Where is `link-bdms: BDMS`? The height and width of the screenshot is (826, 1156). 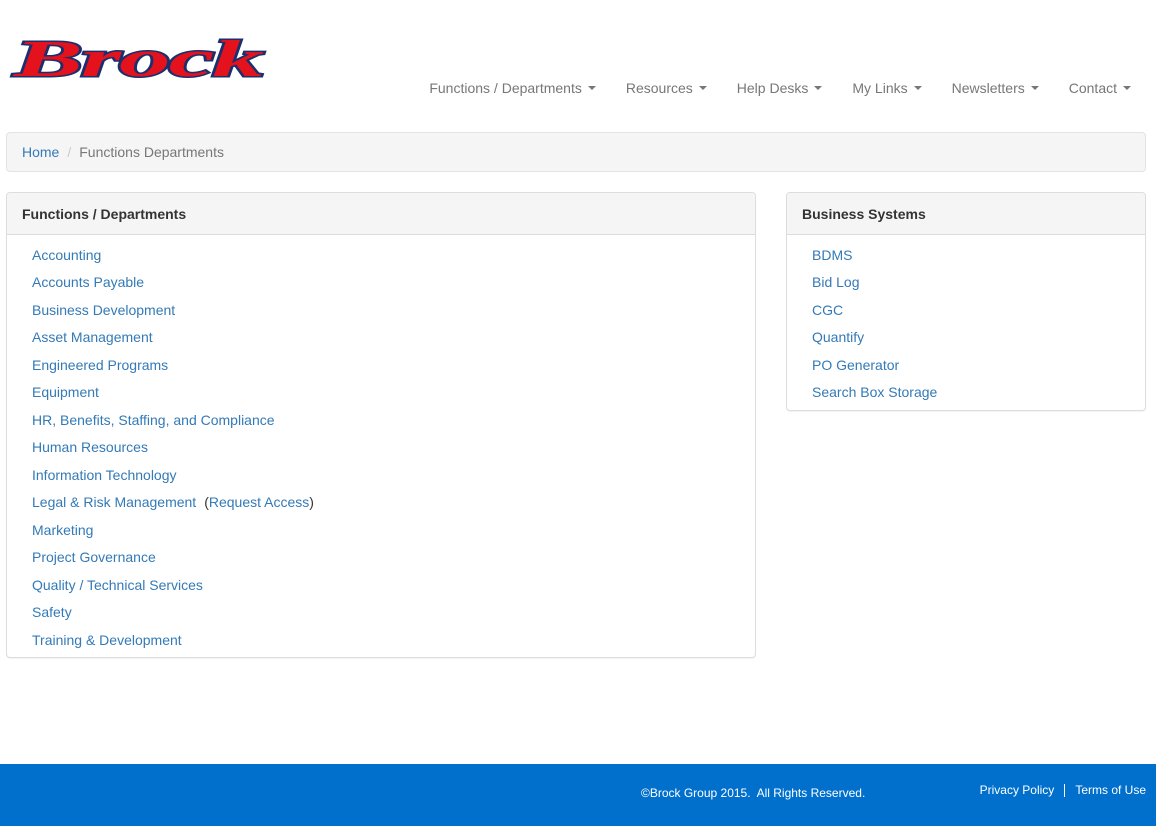 link-bdms: BDMS is located at coordinates (832, 255).